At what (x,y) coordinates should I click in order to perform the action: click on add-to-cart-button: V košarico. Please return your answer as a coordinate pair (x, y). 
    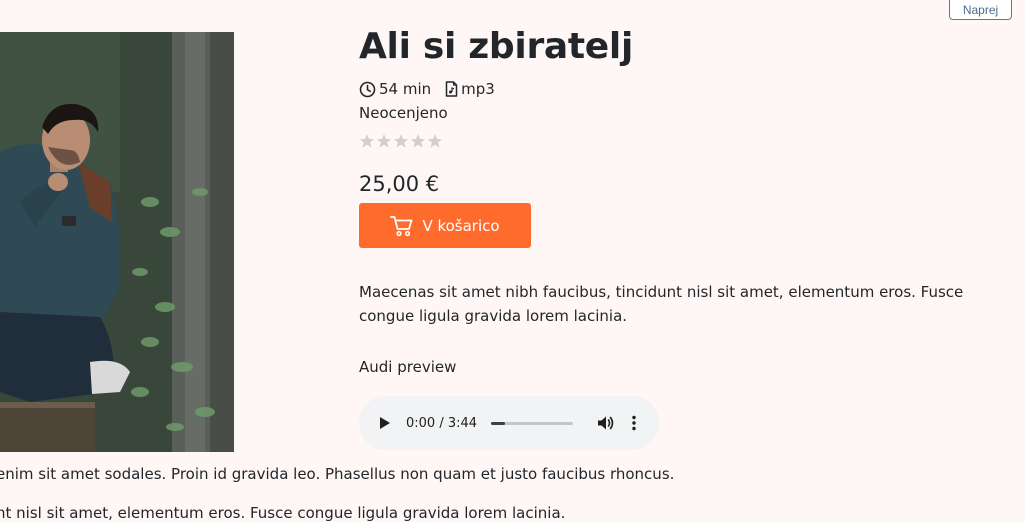
    Looking at the image, I should click on (445, 225).